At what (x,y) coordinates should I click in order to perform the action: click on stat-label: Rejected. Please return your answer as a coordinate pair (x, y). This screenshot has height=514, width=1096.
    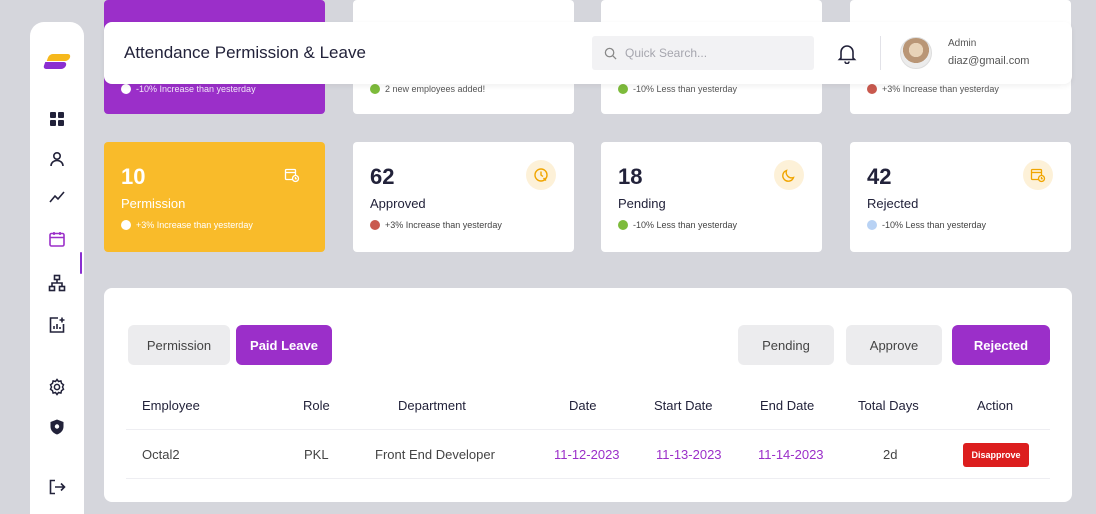
    Looking at the image, I should click on (893, 203).